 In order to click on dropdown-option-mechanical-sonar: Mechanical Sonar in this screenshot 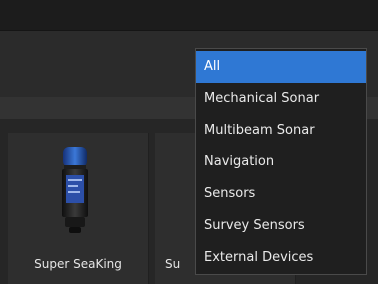, I will do `click(281, 99)`.